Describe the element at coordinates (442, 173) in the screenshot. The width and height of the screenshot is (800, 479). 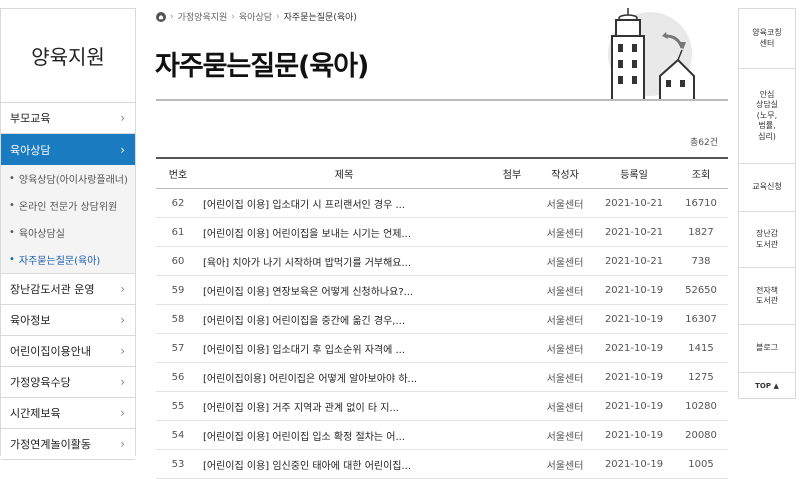
I see `table-header-row: 번호 제목 첨부 작성자 등록일 조회` at that location.